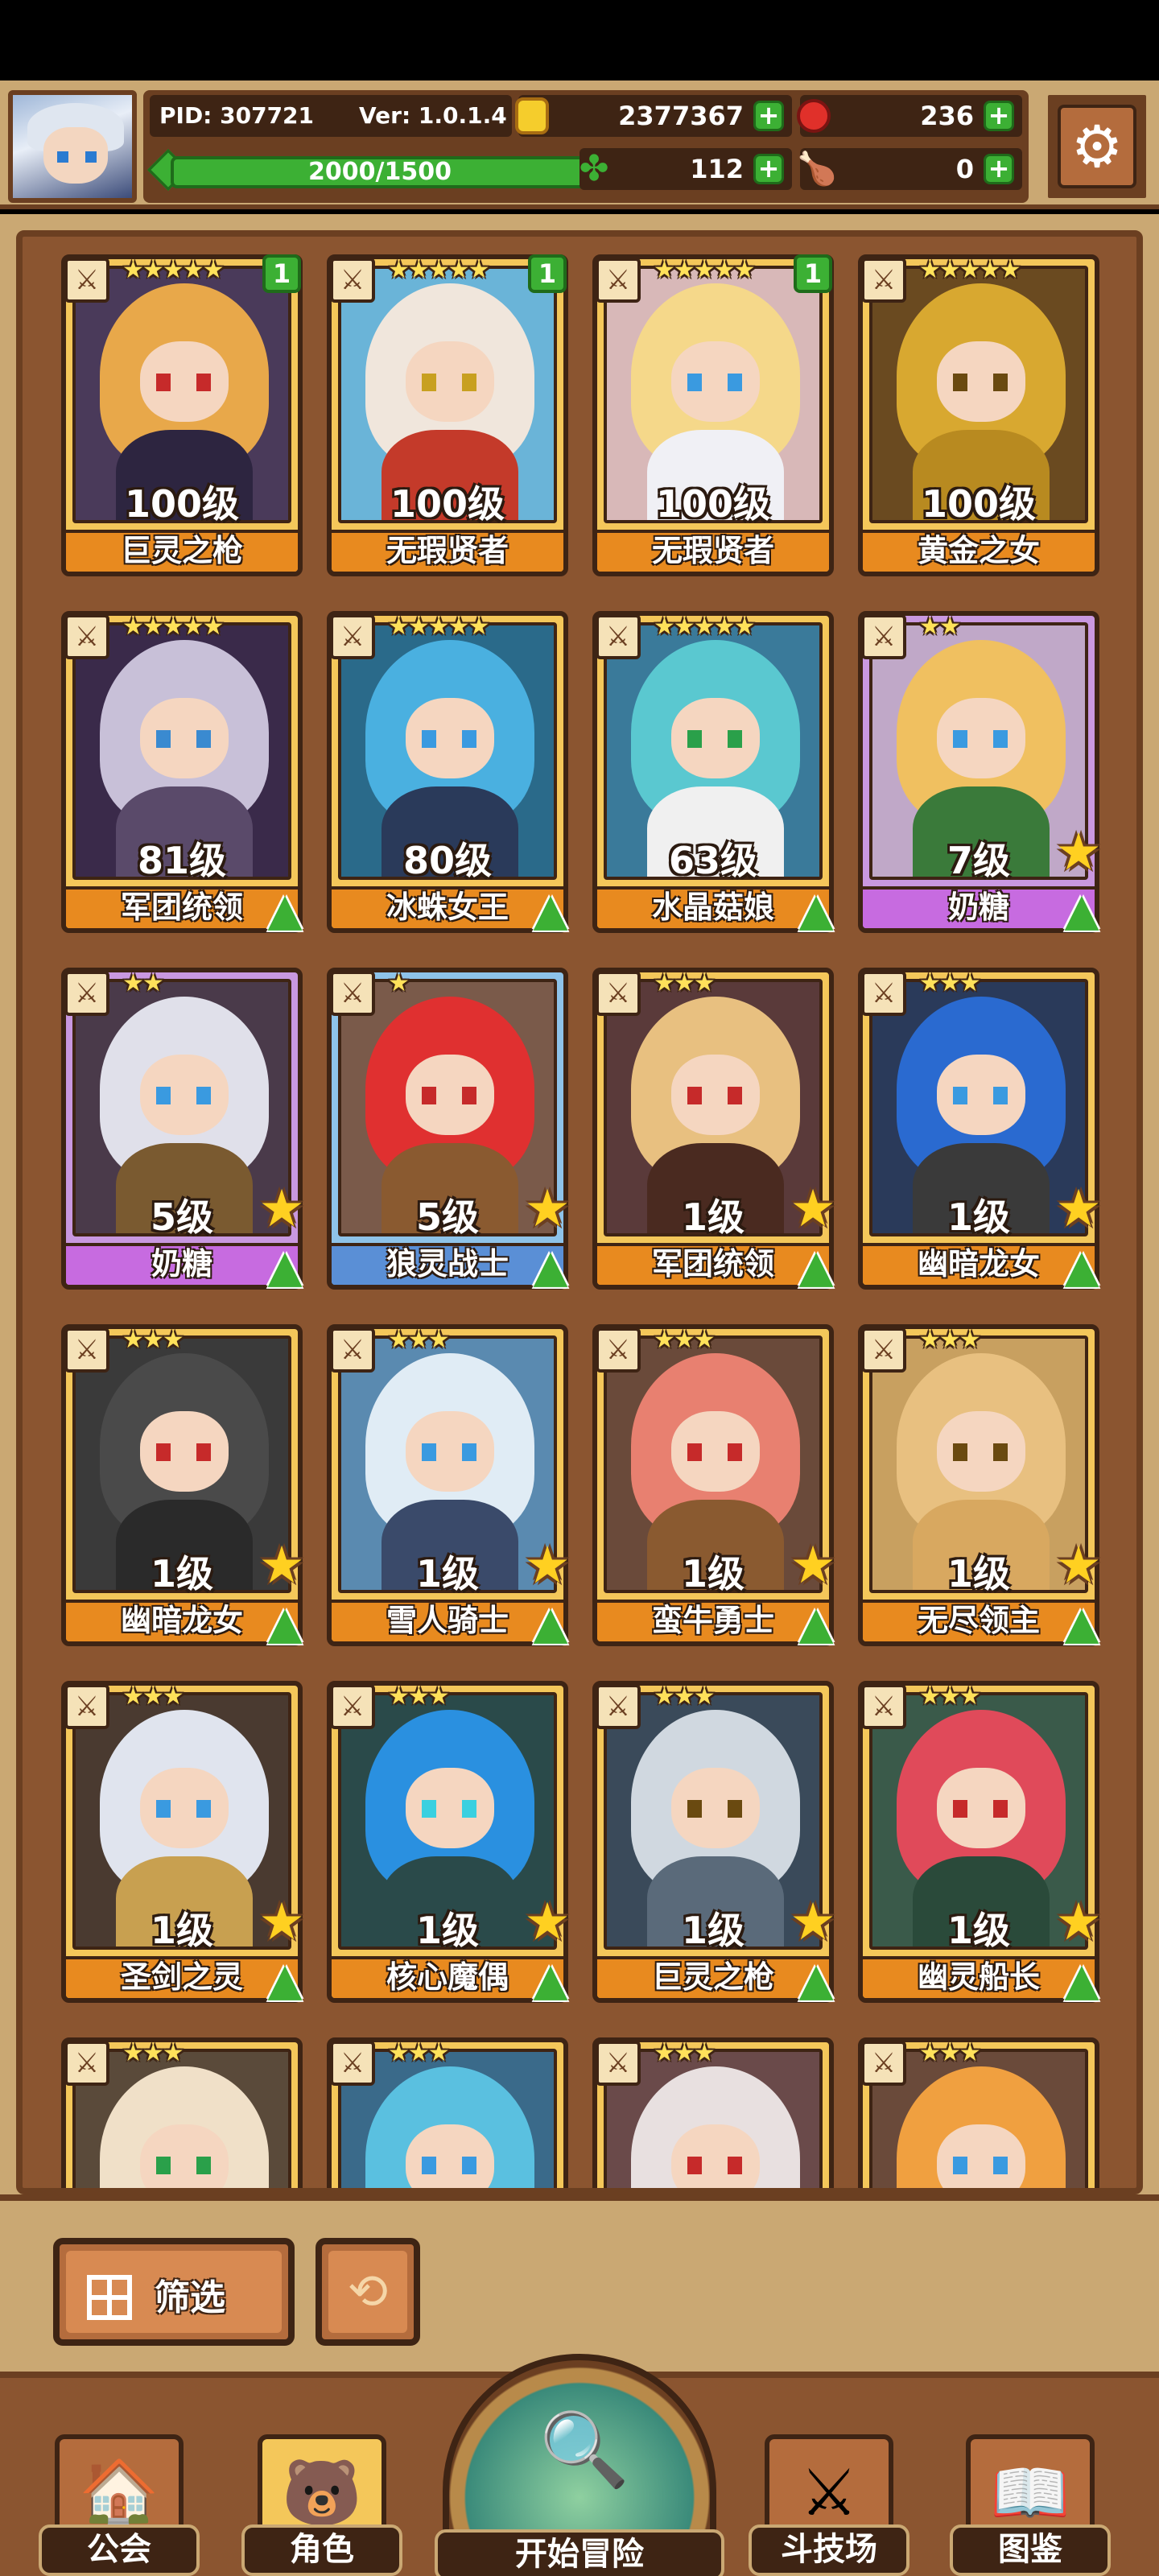  I want to click on ruby-amount: 236, so click(947, 116).